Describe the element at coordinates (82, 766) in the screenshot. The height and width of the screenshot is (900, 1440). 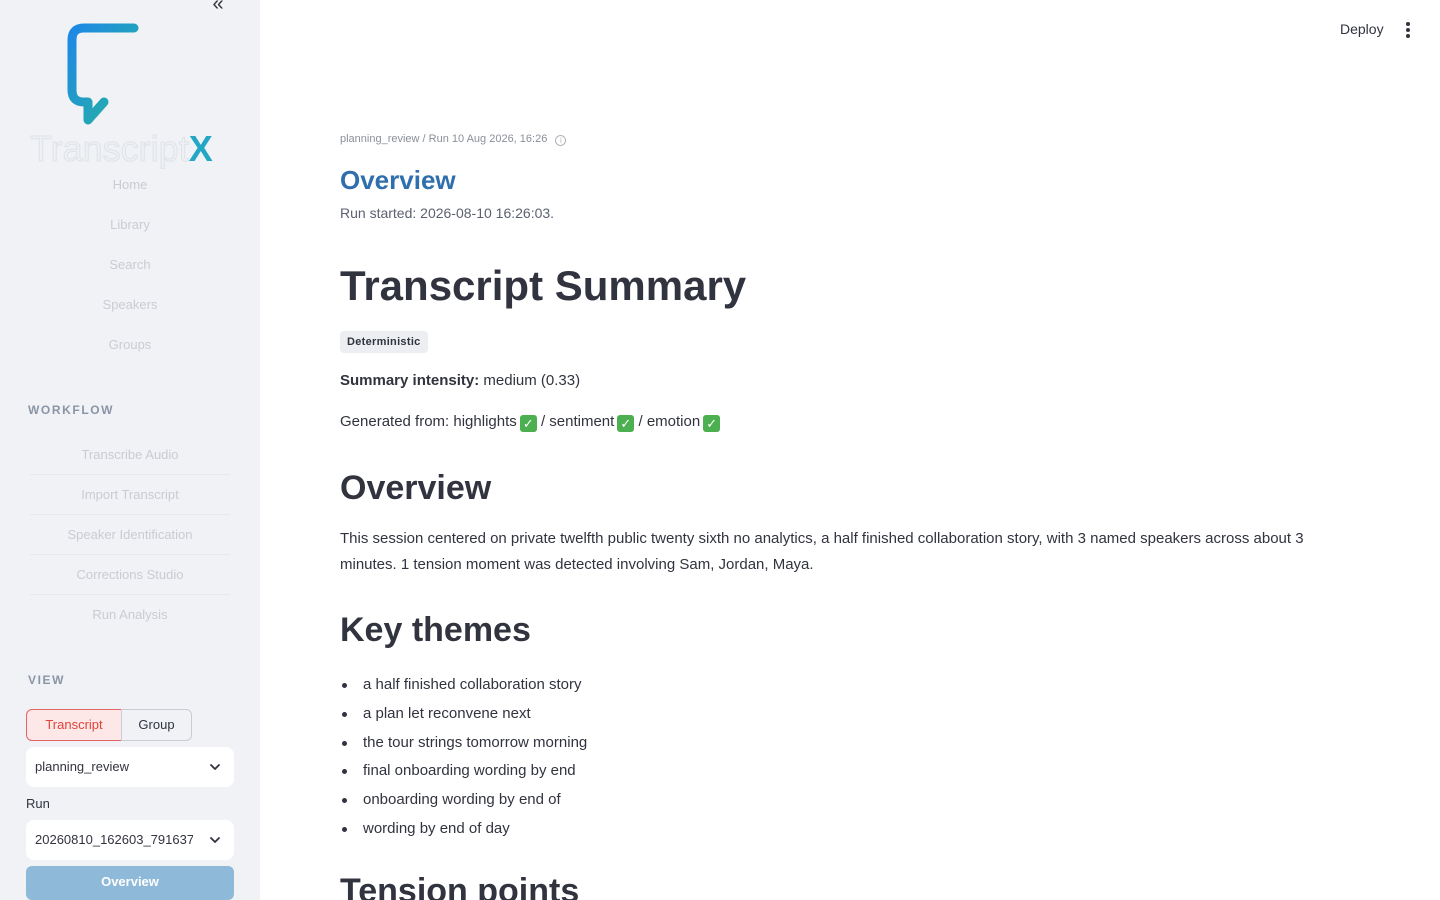
I see `transcript-select-value: planning_review` at that location.